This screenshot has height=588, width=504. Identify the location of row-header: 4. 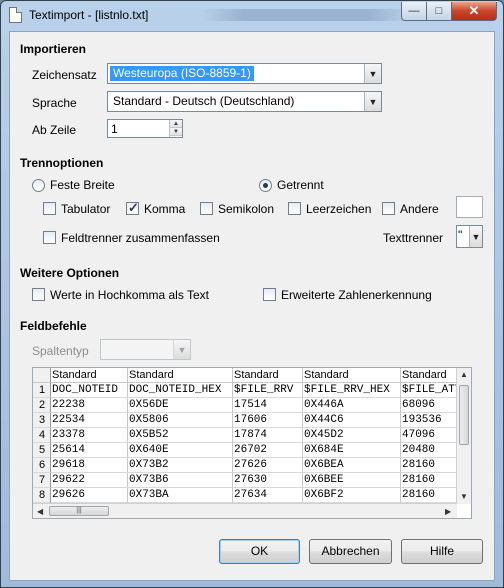
(42, 435).